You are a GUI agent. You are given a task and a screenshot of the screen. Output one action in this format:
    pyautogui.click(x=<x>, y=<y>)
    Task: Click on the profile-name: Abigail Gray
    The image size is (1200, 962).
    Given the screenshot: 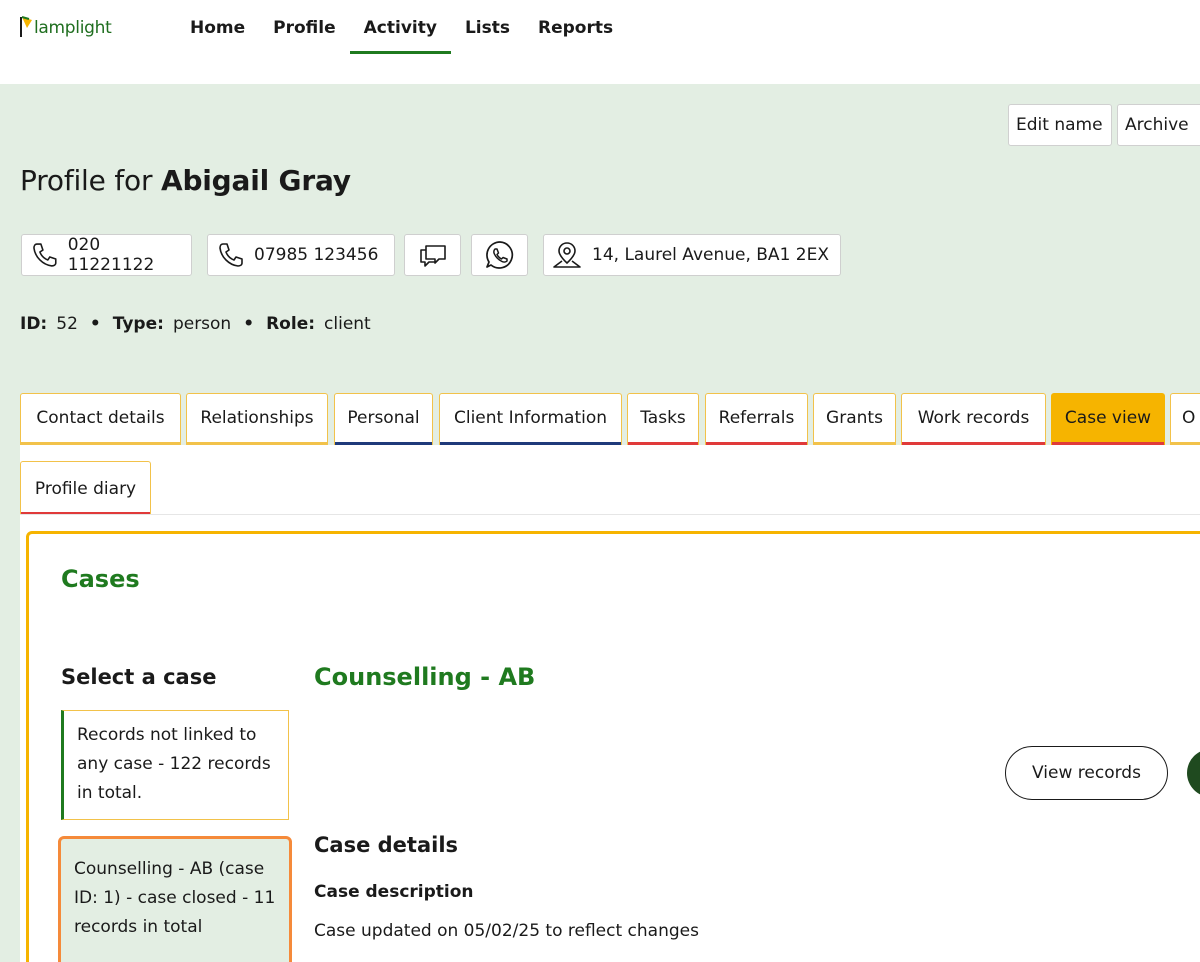 What is the action you would take?
    pyautogui.click(x=255, y=180)
    